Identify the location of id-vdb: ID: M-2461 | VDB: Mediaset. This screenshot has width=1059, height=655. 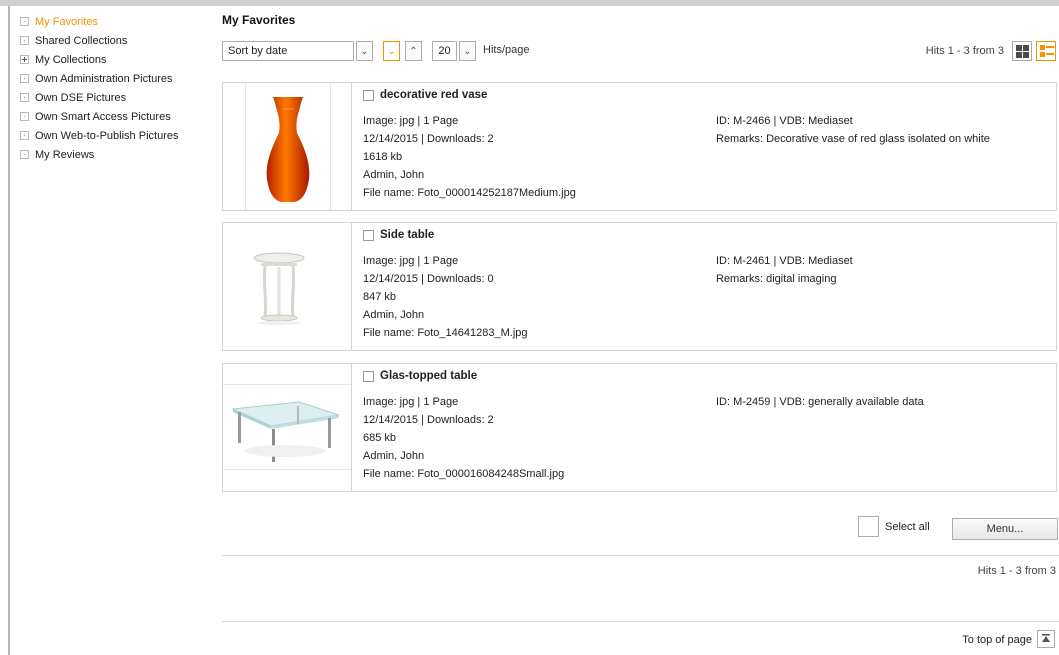
(784, 261).